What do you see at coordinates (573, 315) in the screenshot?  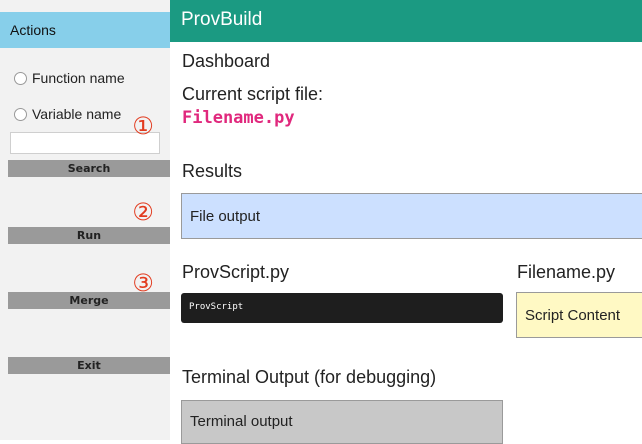 I see `script-content-text: Script Content` at bounding box center [573, 315].